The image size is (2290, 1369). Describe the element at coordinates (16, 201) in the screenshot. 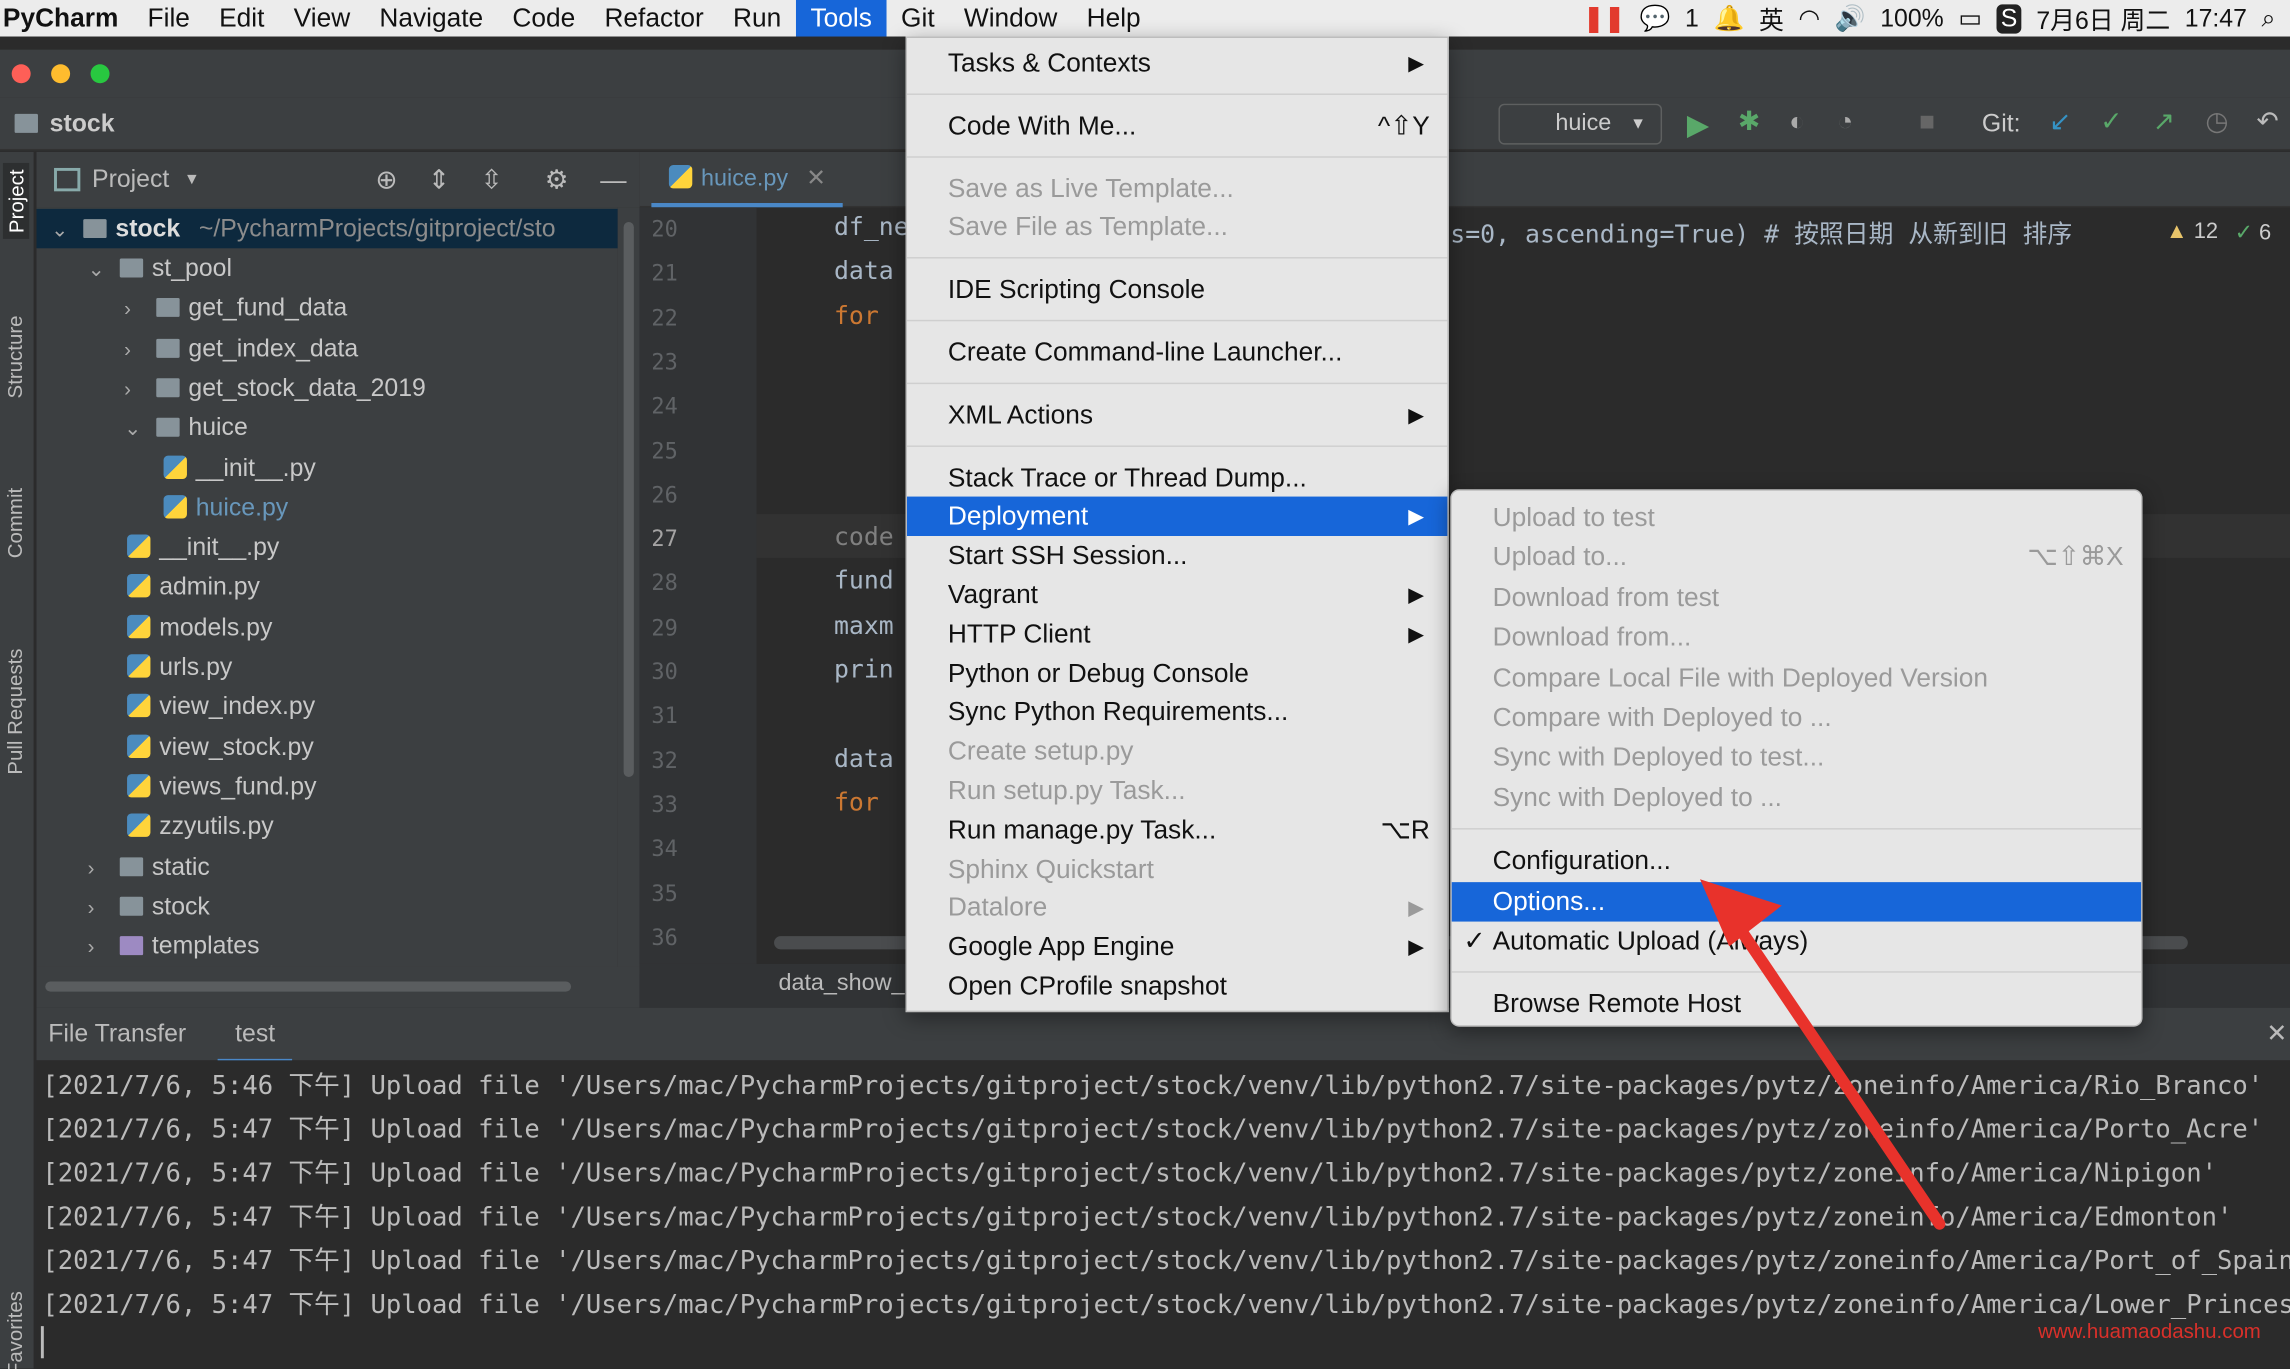

I see `tool-window-project: Project` at that location.